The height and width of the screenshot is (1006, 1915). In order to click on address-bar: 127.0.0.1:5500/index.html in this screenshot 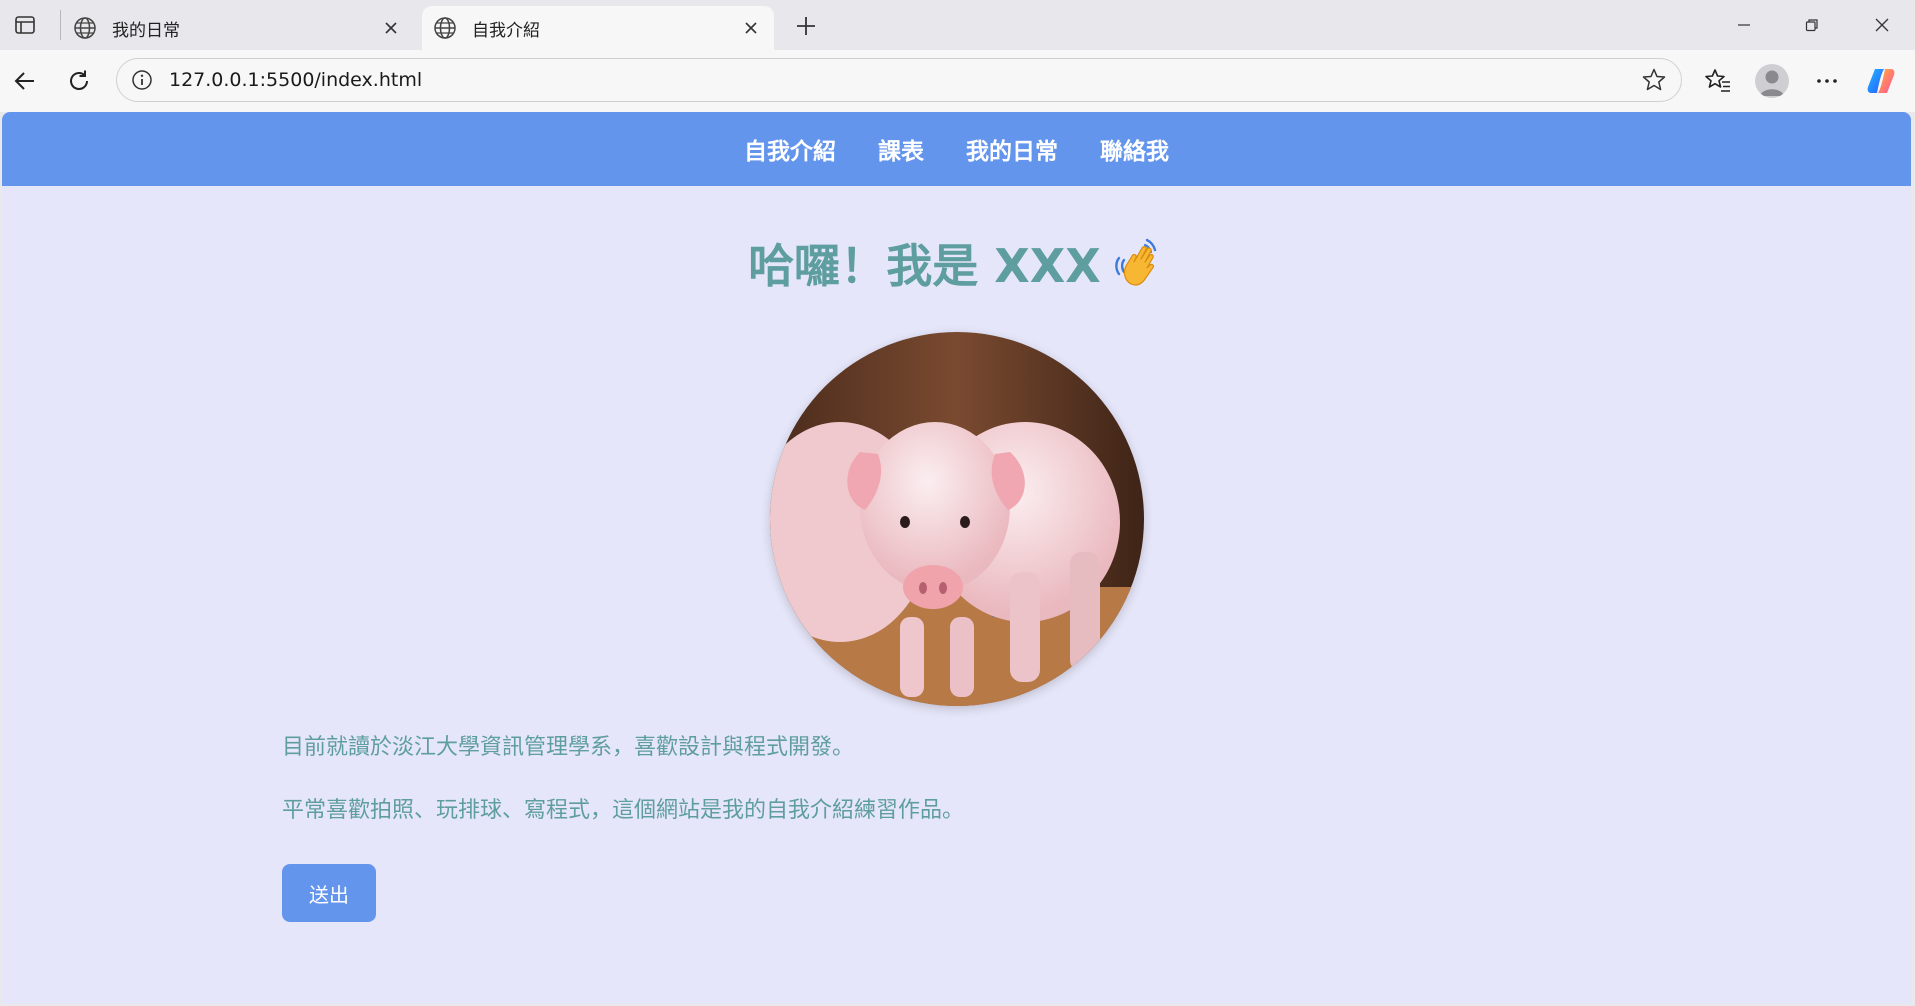, I will do `click(899, 80)`.